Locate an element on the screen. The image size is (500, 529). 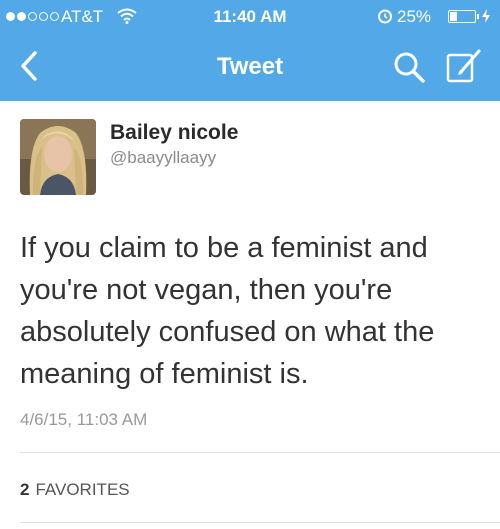
favorites-count: 2 is located at coordinates (25, 489).